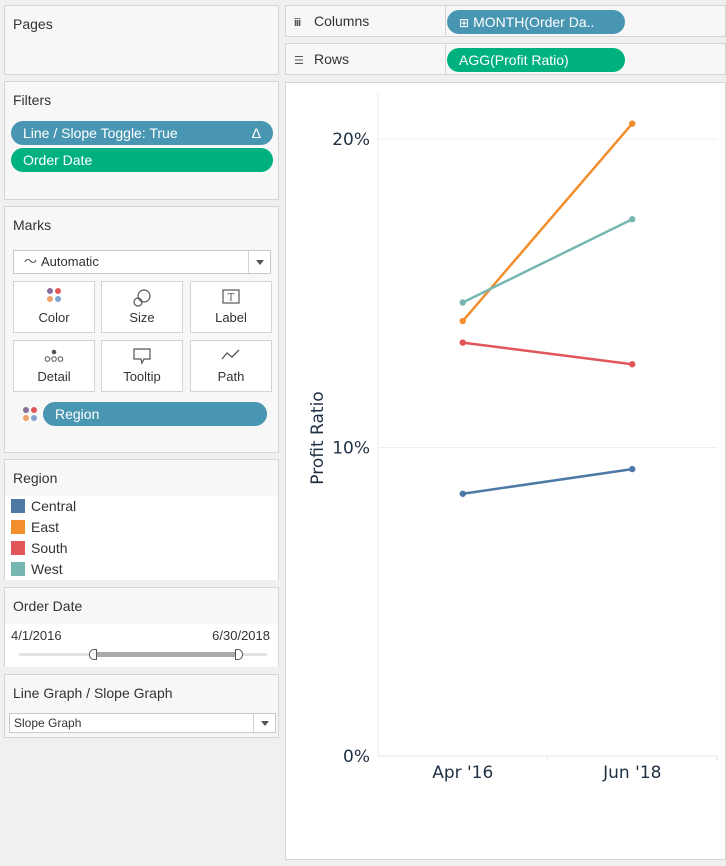 The image size is (726, 866). I want to click on start-date: 4/1/2016, so click(36, 635).